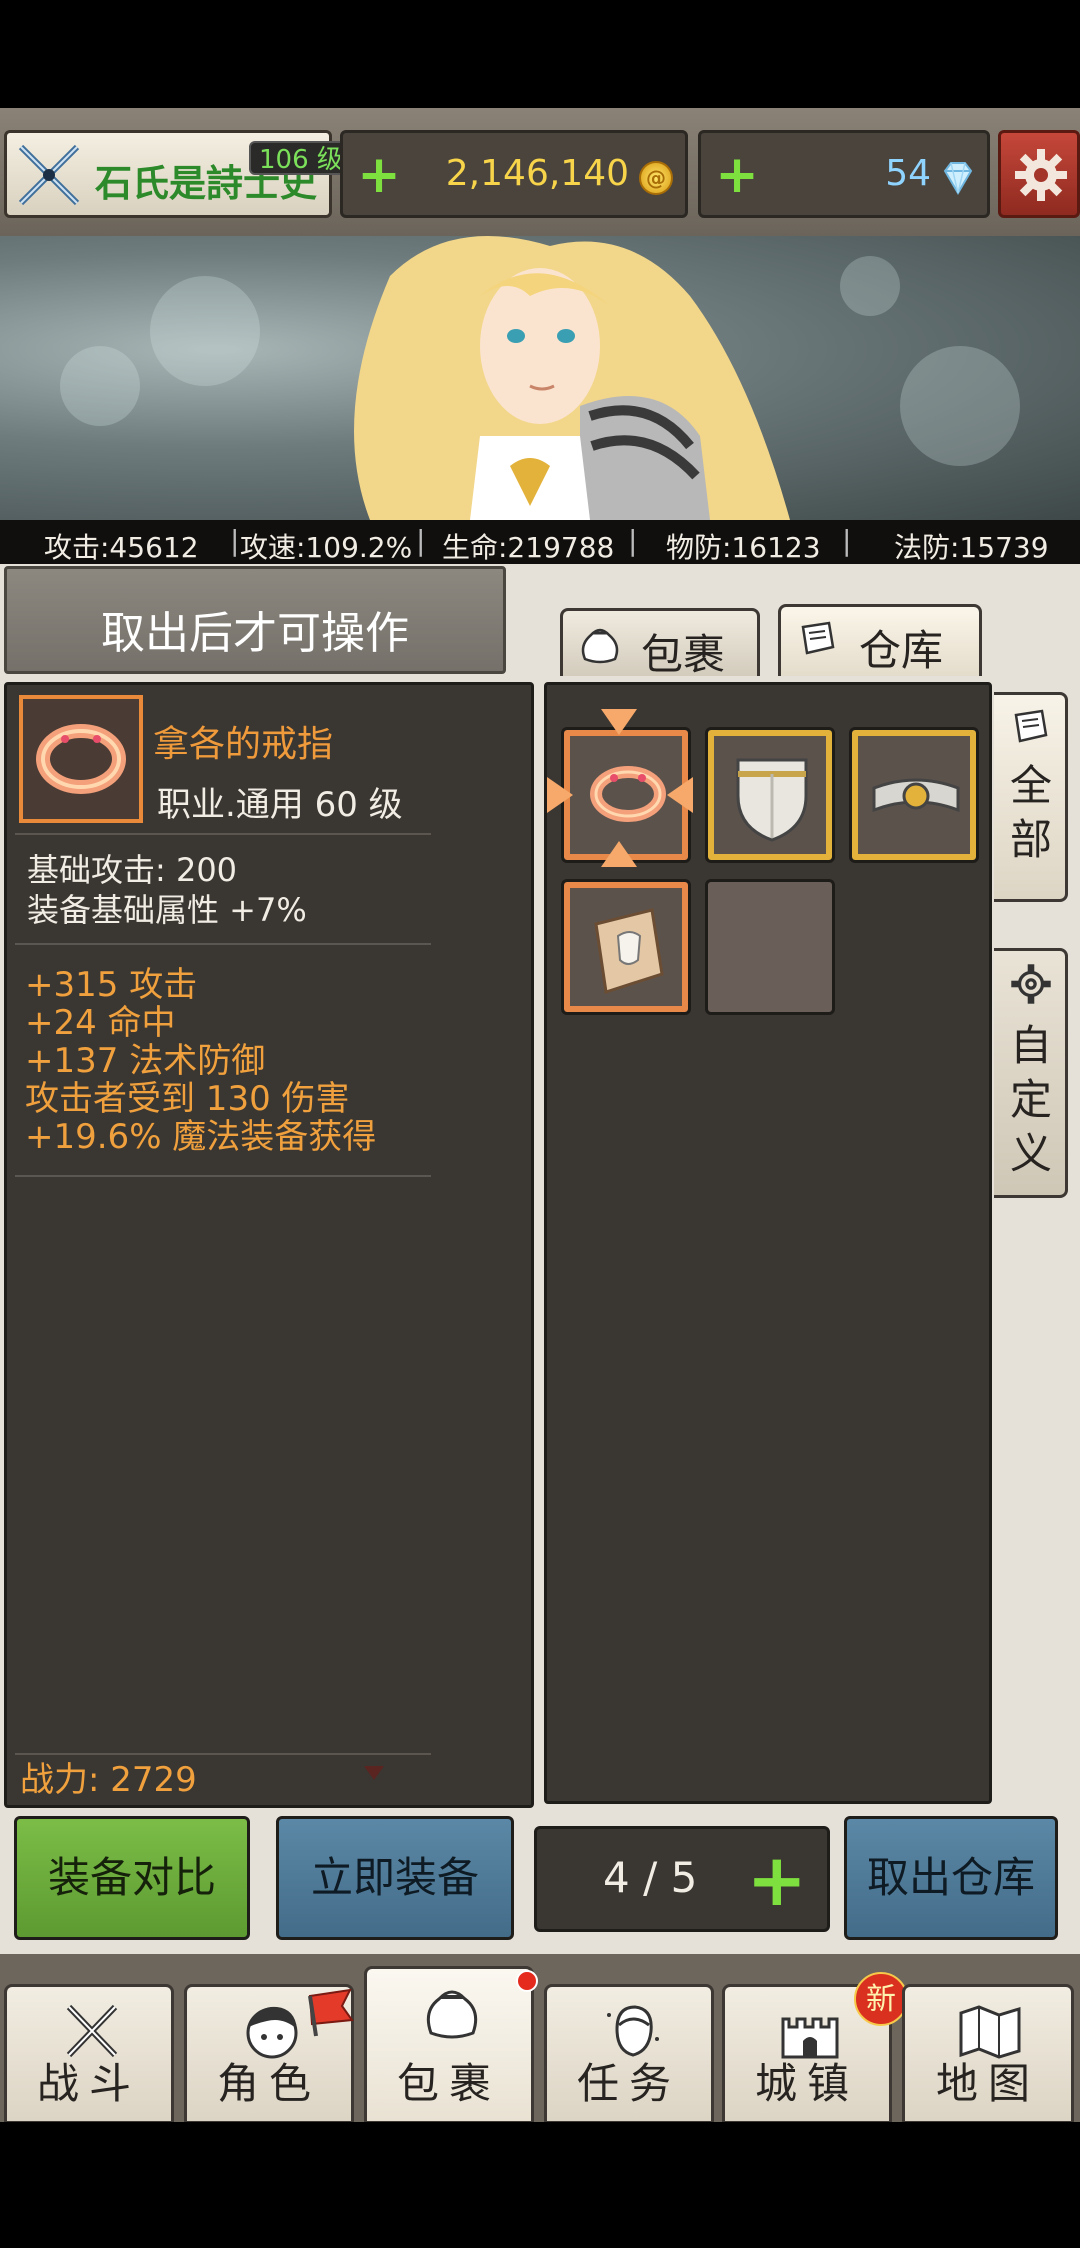 The width and height of the screenshot is (1080, 2248). What do you see at coordinates (1030, 1153) in the screenshot?
I see `side-tab-custom-char: 义` at bounding box center [1030, 1153].